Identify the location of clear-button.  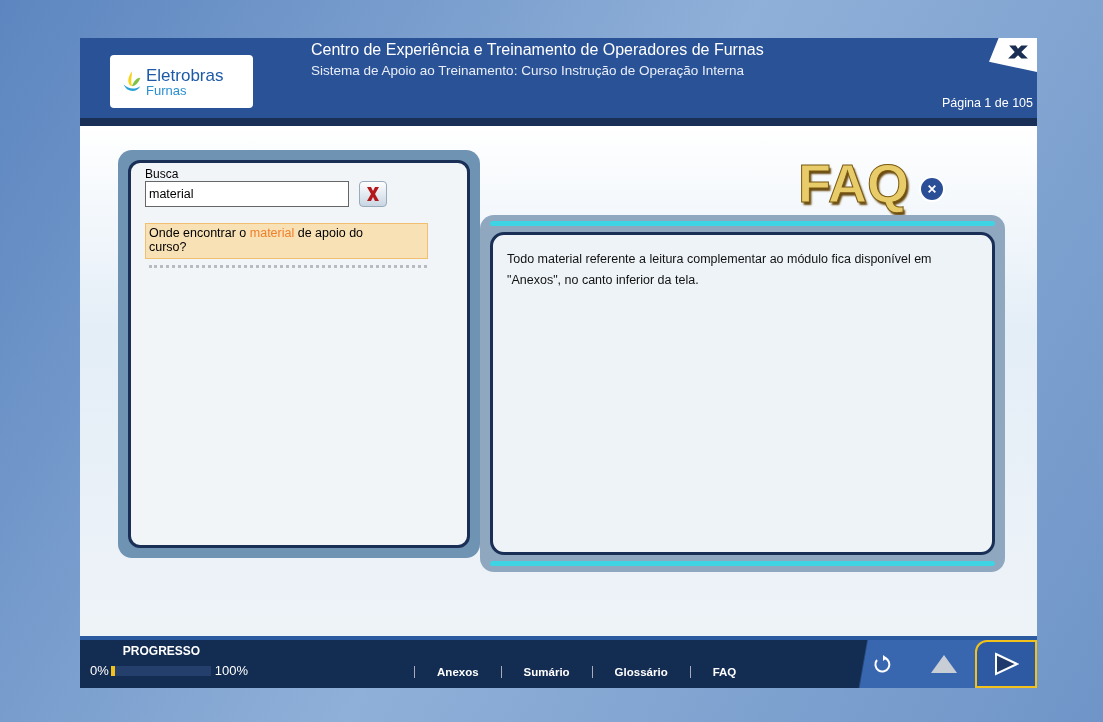
(373, 194).